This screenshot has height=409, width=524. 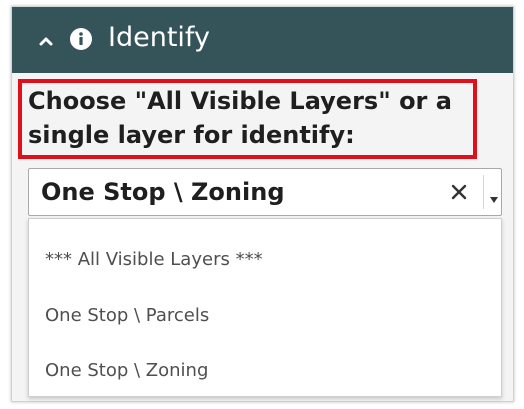 What do you see at coordinates (127, 316) in the screenshot?
I see `option-parcels: One Stop \ Parcels` at bounding box center [127, 316].